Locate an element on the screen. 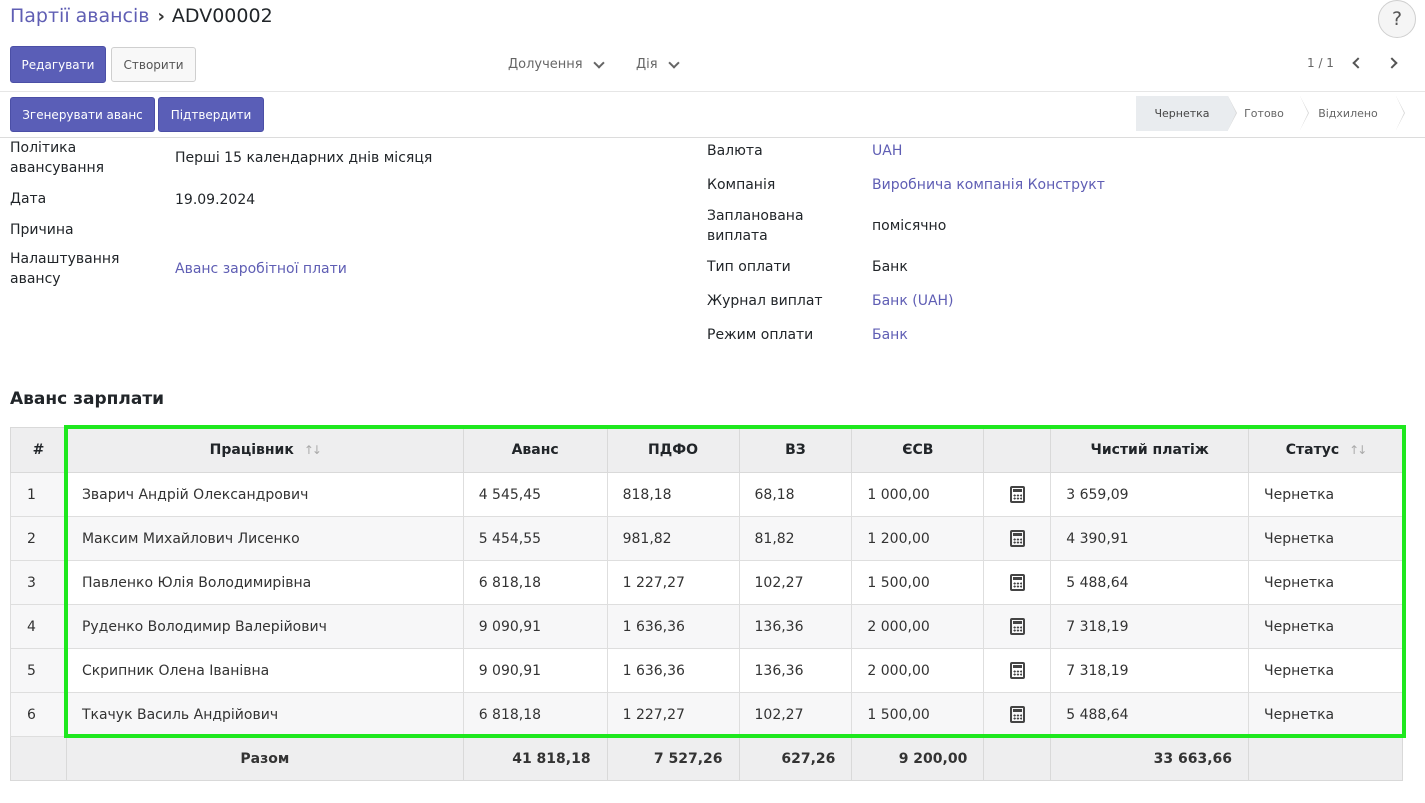 This screenshot has height=803, width=1425. generate-advance-button: Згенерувати аванс is located at coordinates (82, 114).